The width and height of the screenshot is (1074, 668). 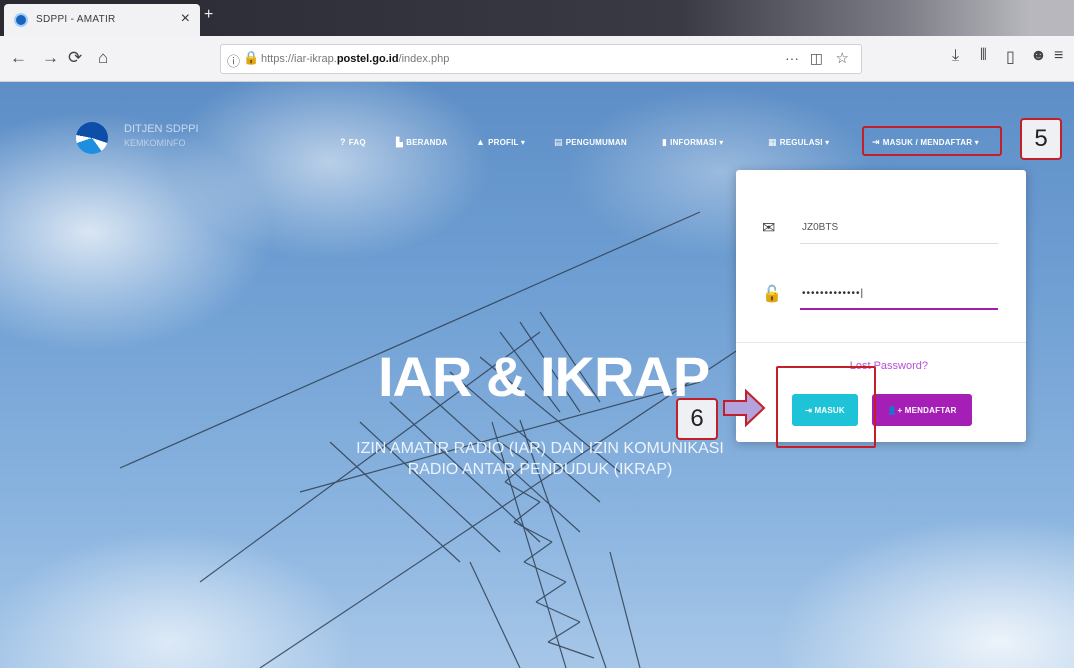 I want to click on home-icon: ▙, so click(x=400, y=142).